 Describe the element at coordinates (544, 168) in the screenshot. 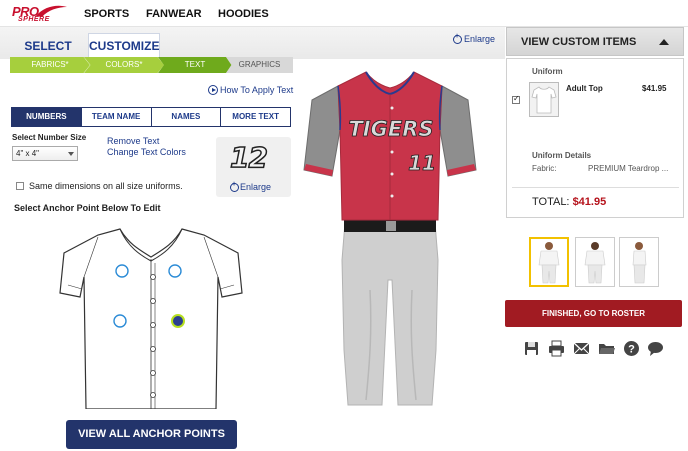

I see `fabric-label: Fabric:` at that location.